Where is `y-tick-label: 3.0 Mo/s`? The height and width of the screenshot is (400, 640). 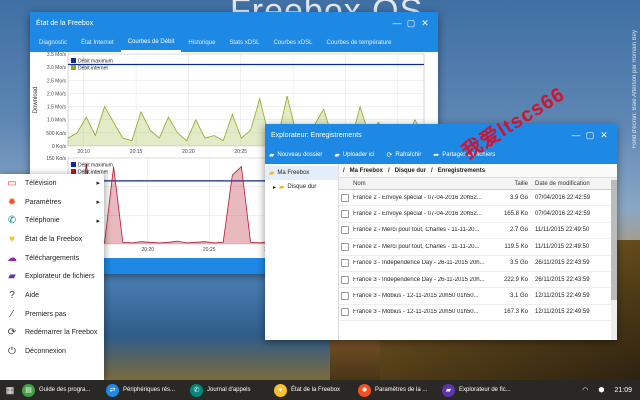
y-tick-label: 3.0 Mo/s is located at coordinates (57, 68).